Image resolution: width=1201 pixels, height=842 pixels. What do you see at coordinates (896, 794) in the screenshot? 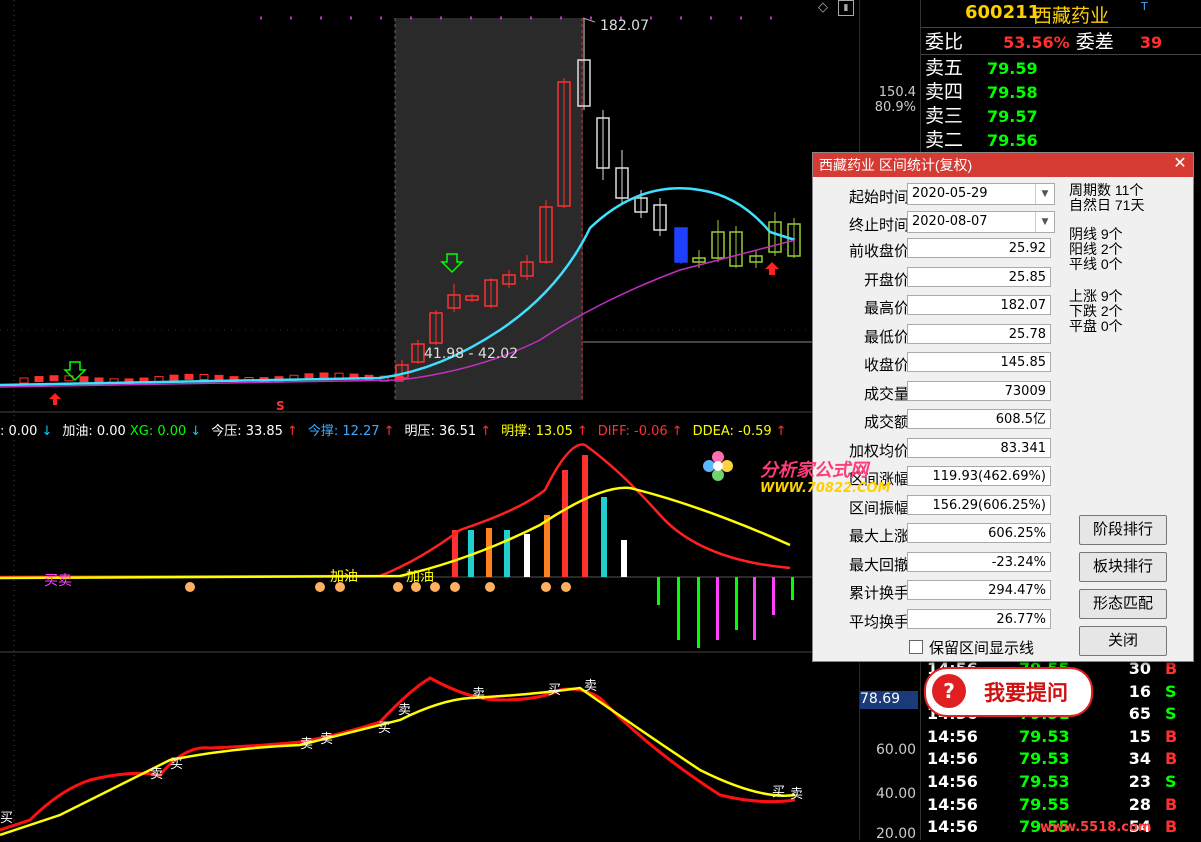
I see `yaxis-label: 40.00` at bounding box center [896, 794].